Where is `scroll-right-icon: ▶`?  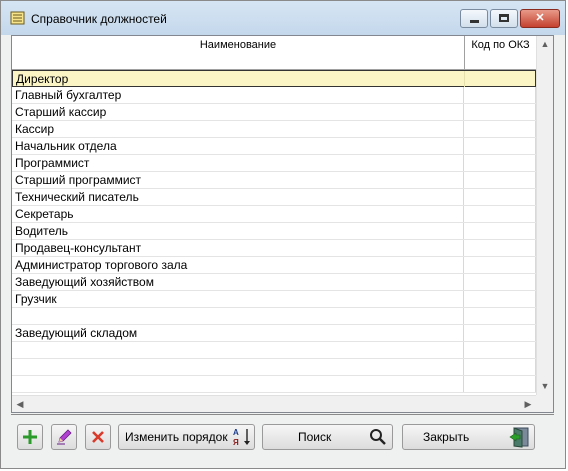 scroll-right-icon: ▶ is located at coordinates (528, 404).